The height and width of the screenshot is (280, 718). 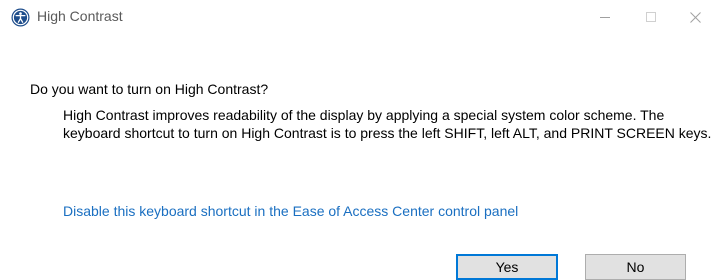 I want to click on no-button: No, so click(x=635, y=267).